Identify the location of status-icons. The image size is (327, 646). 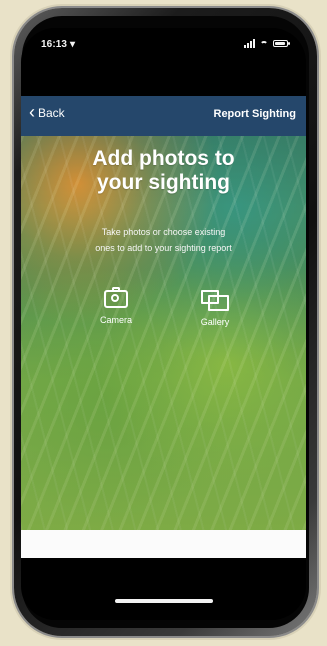
(267, 43).